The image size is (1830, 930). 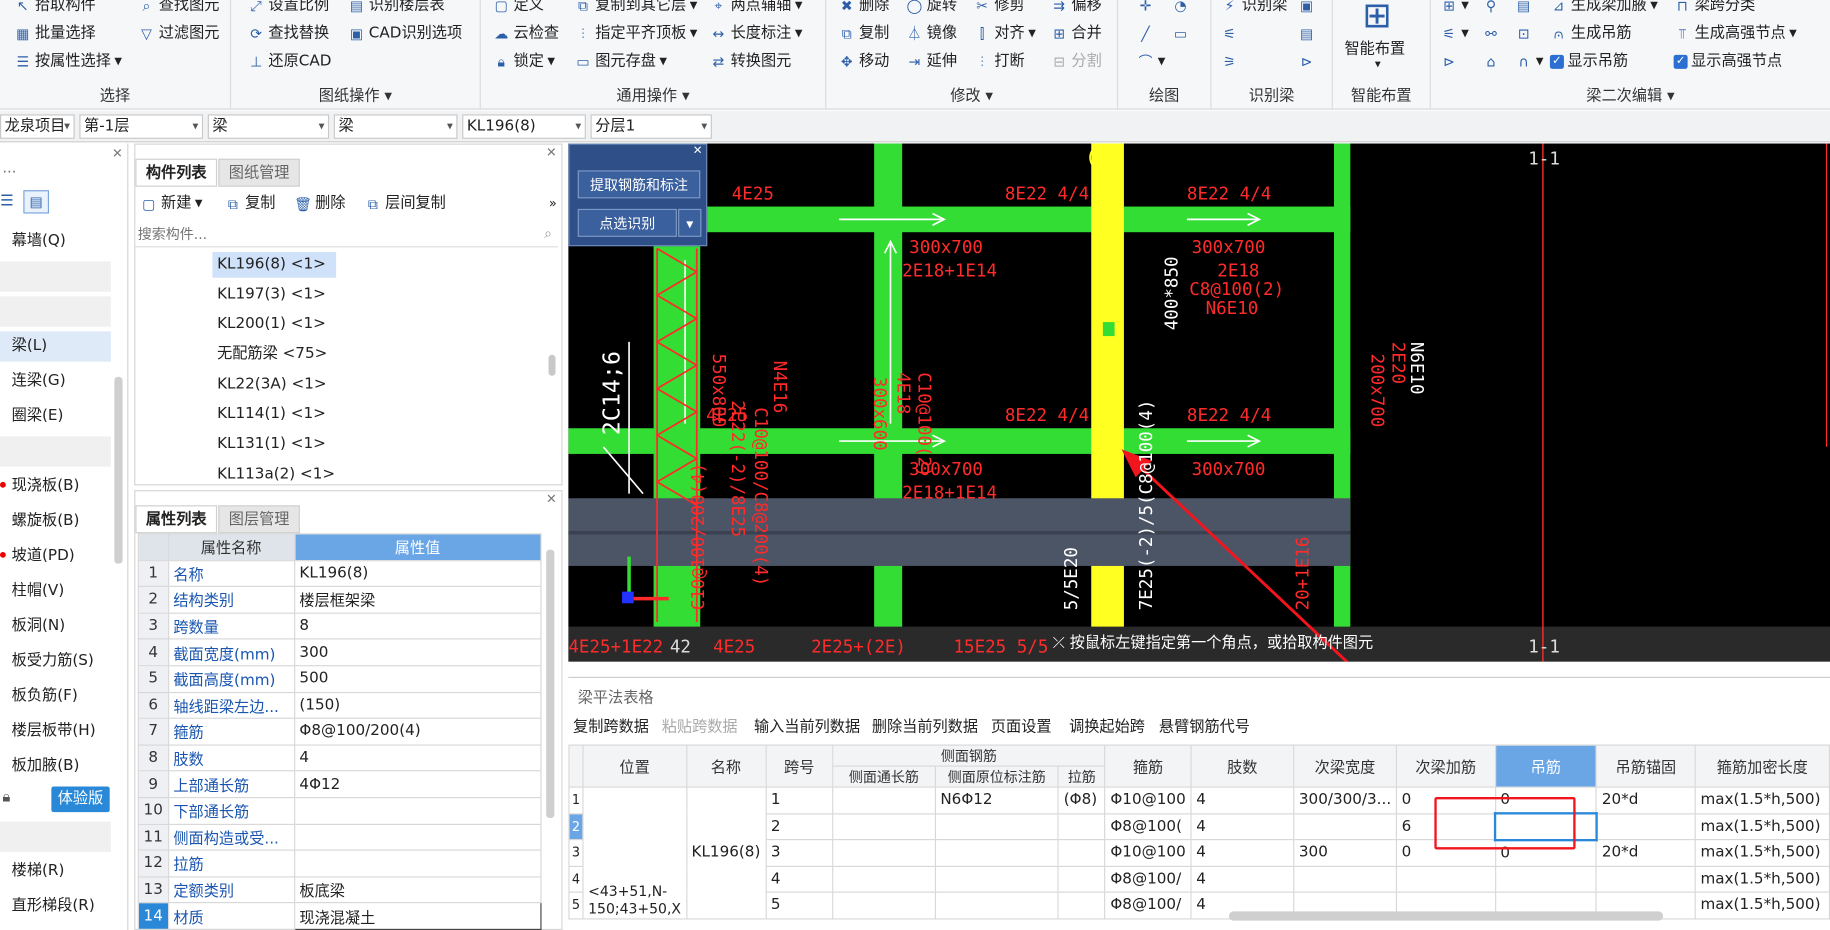 I want to click on tree-item: KL197(3) <1>, so click(x=271, y=295).